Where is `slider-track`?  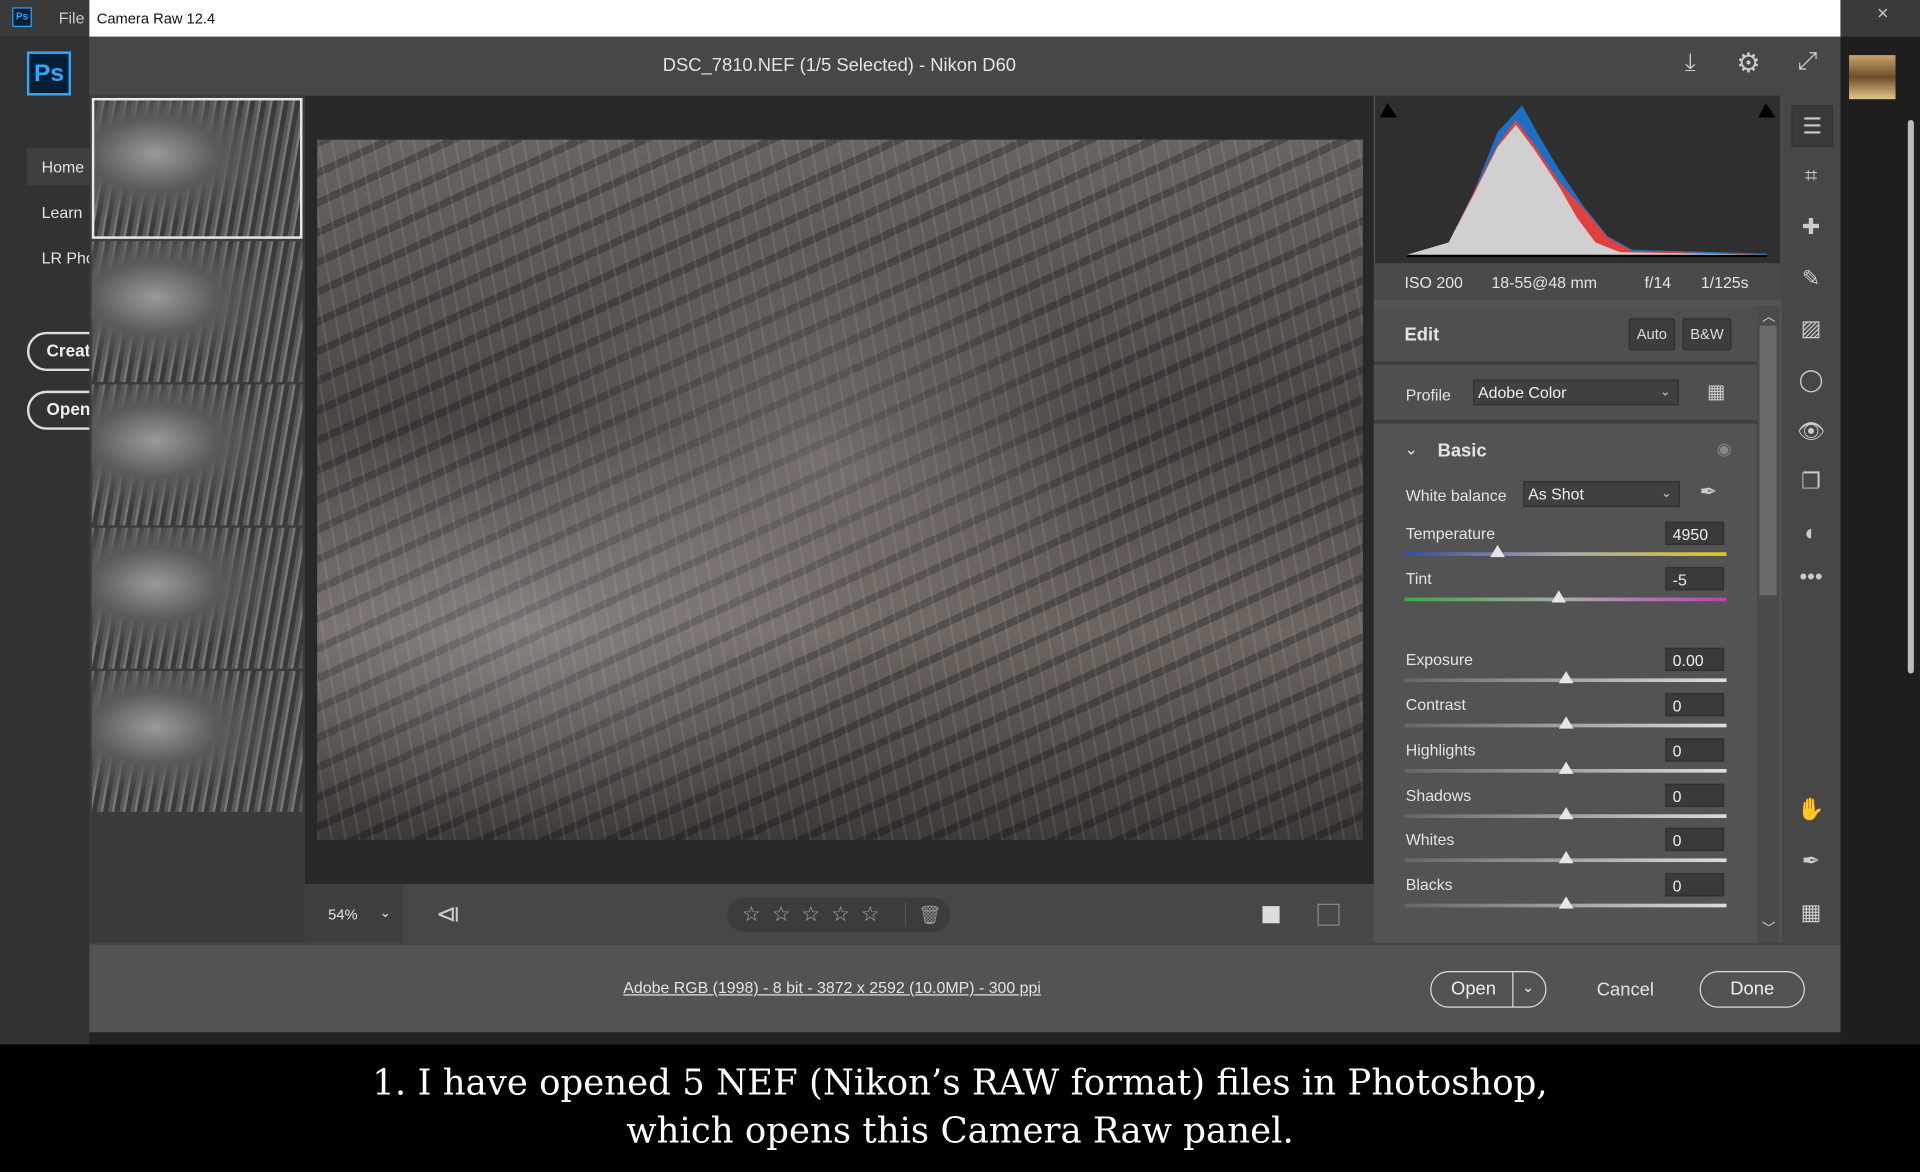 slider-track is located at coordinates (1565, 554).